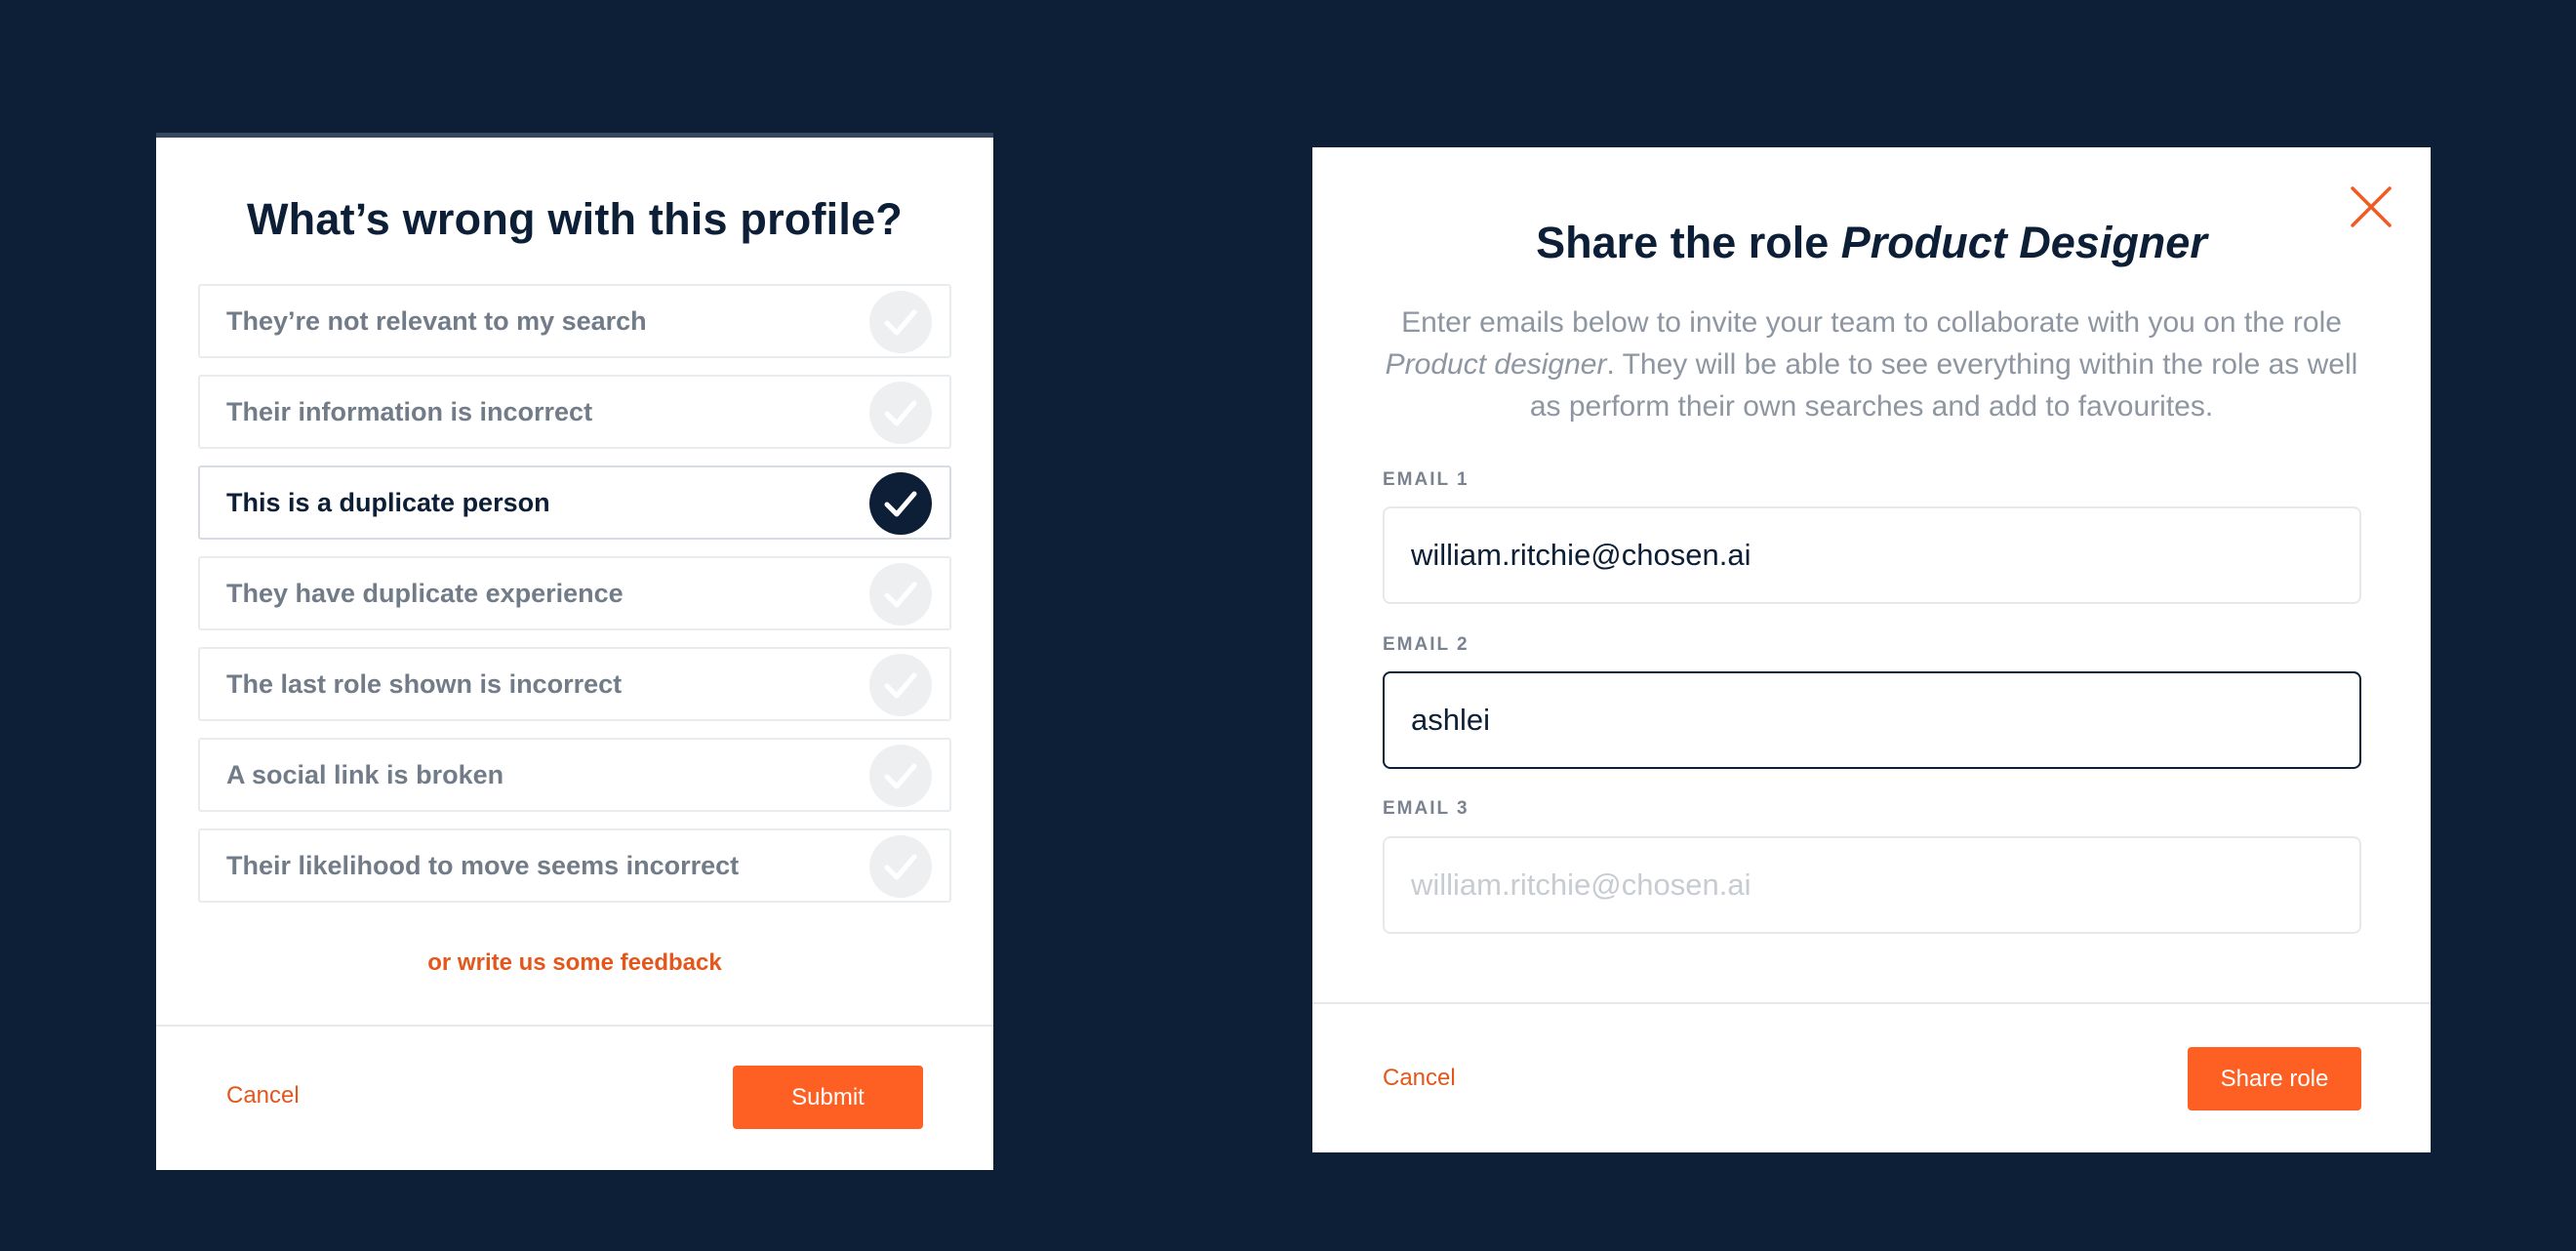  I want to click on title-role-name: Product Designer, so click(2023, 242).